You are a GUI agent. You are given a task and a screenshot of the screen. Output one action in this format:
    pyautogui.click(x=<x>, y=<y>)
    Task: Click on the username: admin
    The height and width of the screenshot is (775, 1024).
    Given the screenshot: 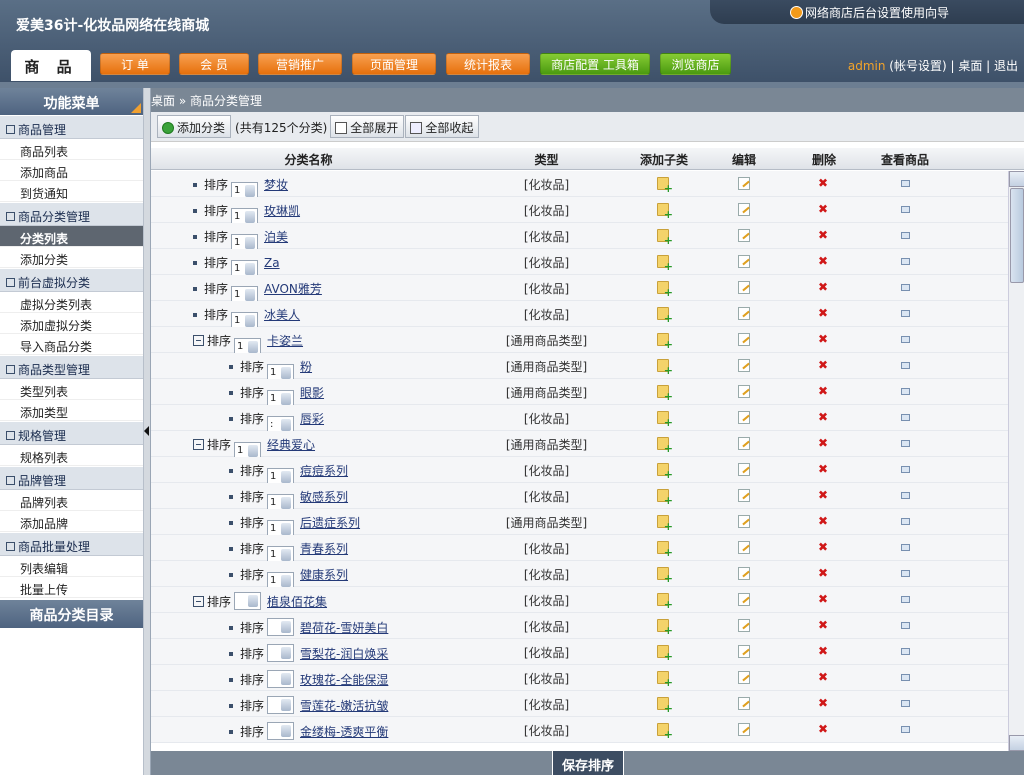 What is the action you would take?
    pyautogui.click(x=867, y=66)
    